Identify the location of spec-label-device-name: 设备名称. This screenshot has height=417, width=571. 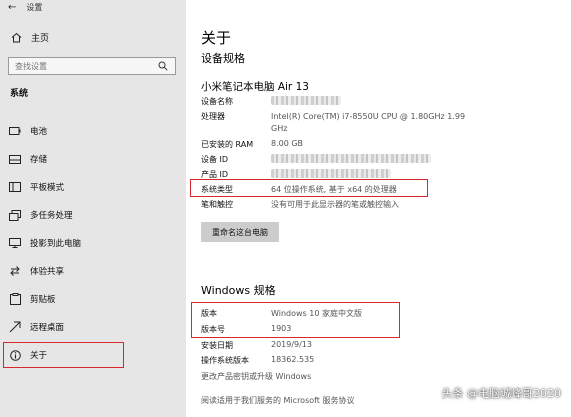
(217, 101).